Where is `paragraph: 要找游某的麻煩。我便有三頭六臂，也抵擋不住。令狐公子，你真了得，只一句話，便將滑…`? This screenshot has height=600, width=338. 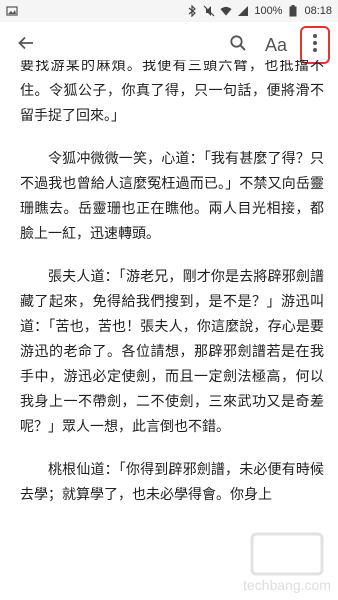
paragraph: 要找游某的麻煩。我便有三頭六臂，也抵擋不住。令狐公子，你真了得，只一句話，便將滑… is located at coordinates (172, 92).